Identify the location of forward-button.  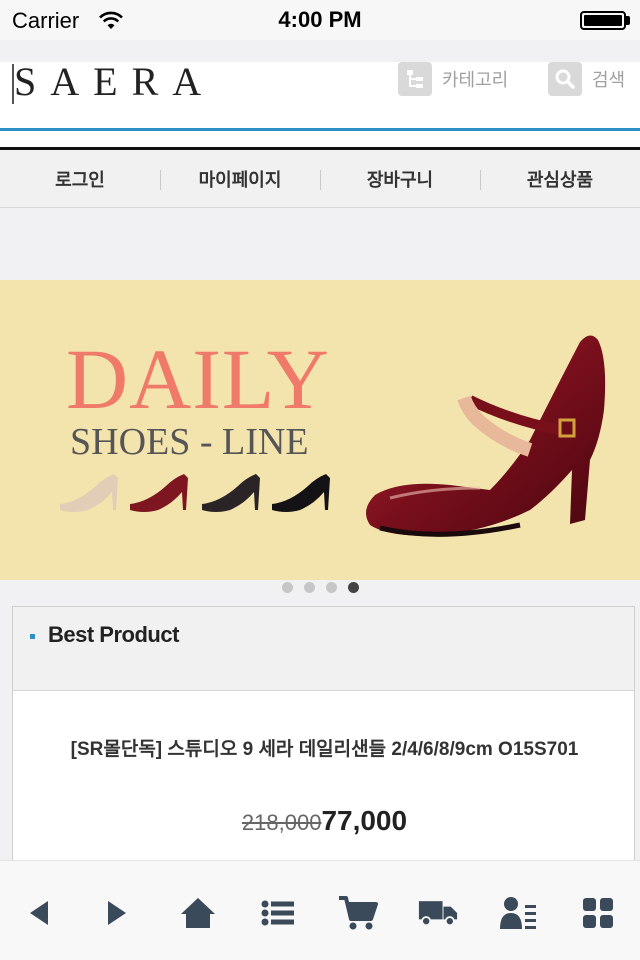
(118, 913).